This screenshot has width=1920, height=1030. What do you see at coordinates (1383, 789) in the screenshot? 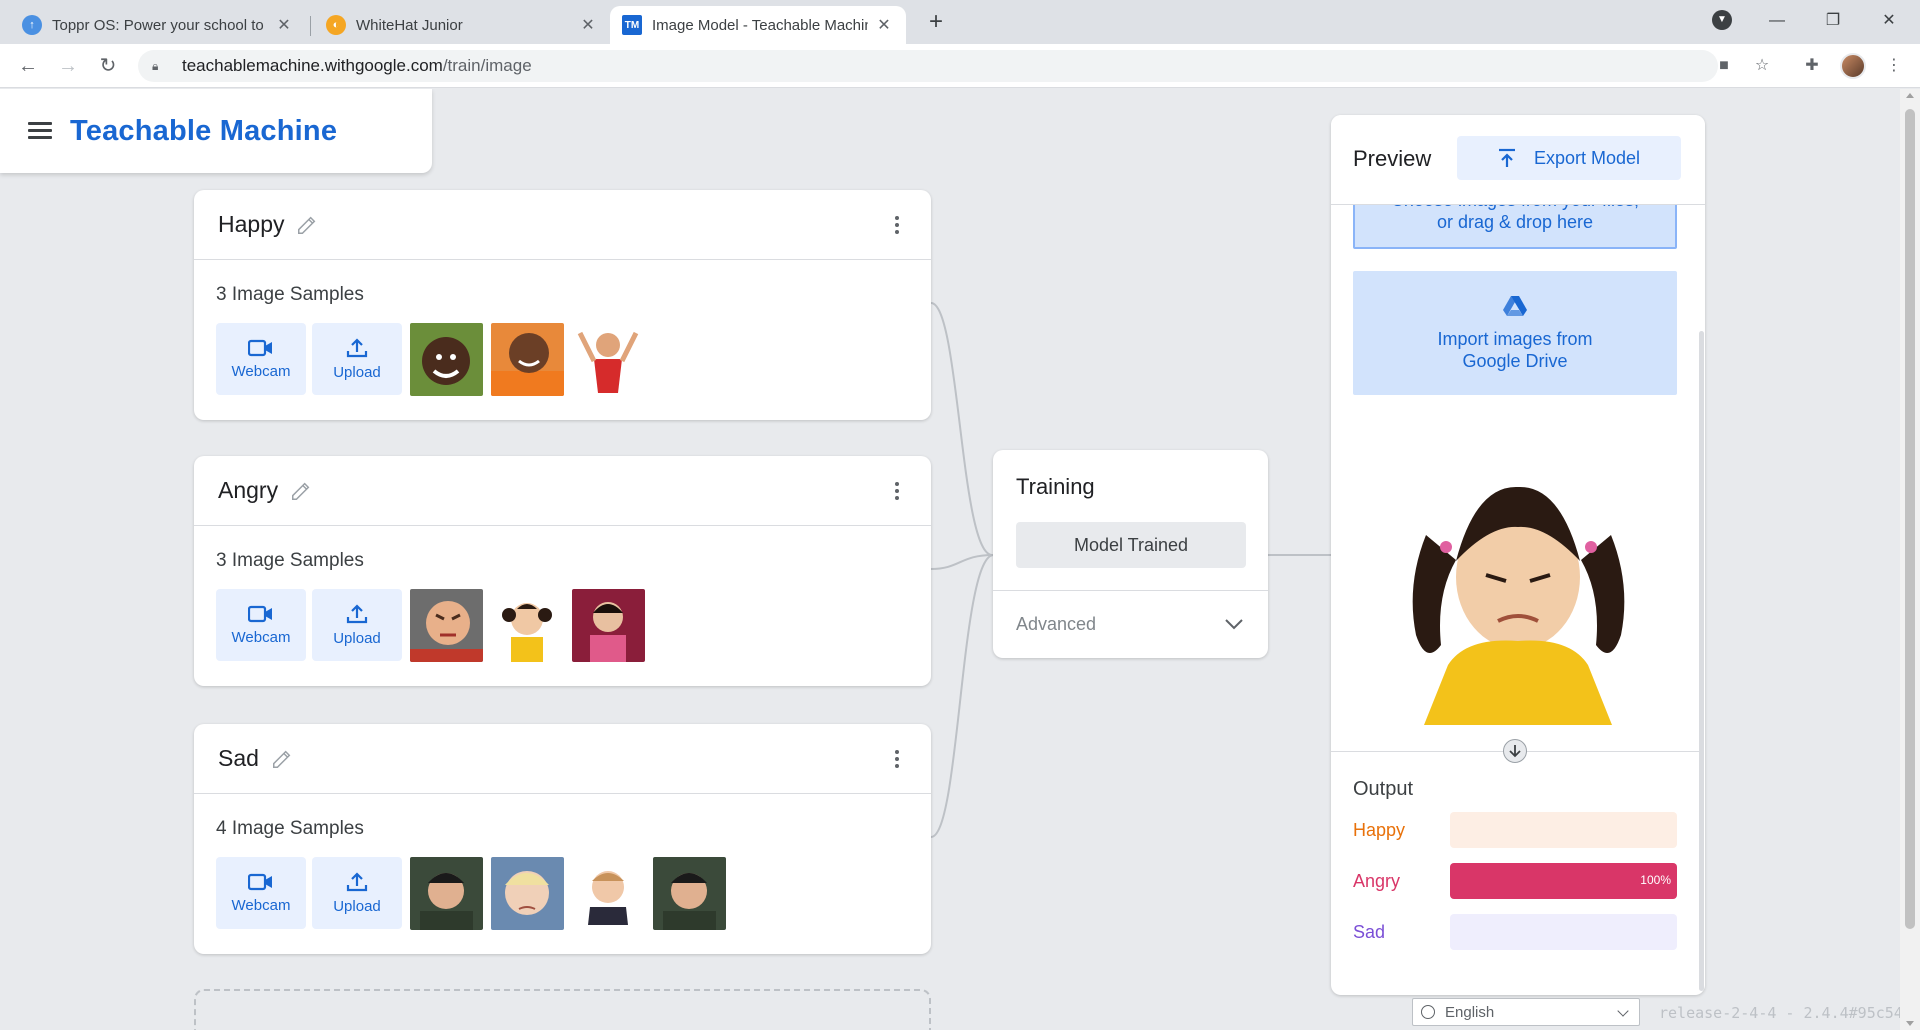
I see `output-title: Output` at bounding box center [1383, 789].